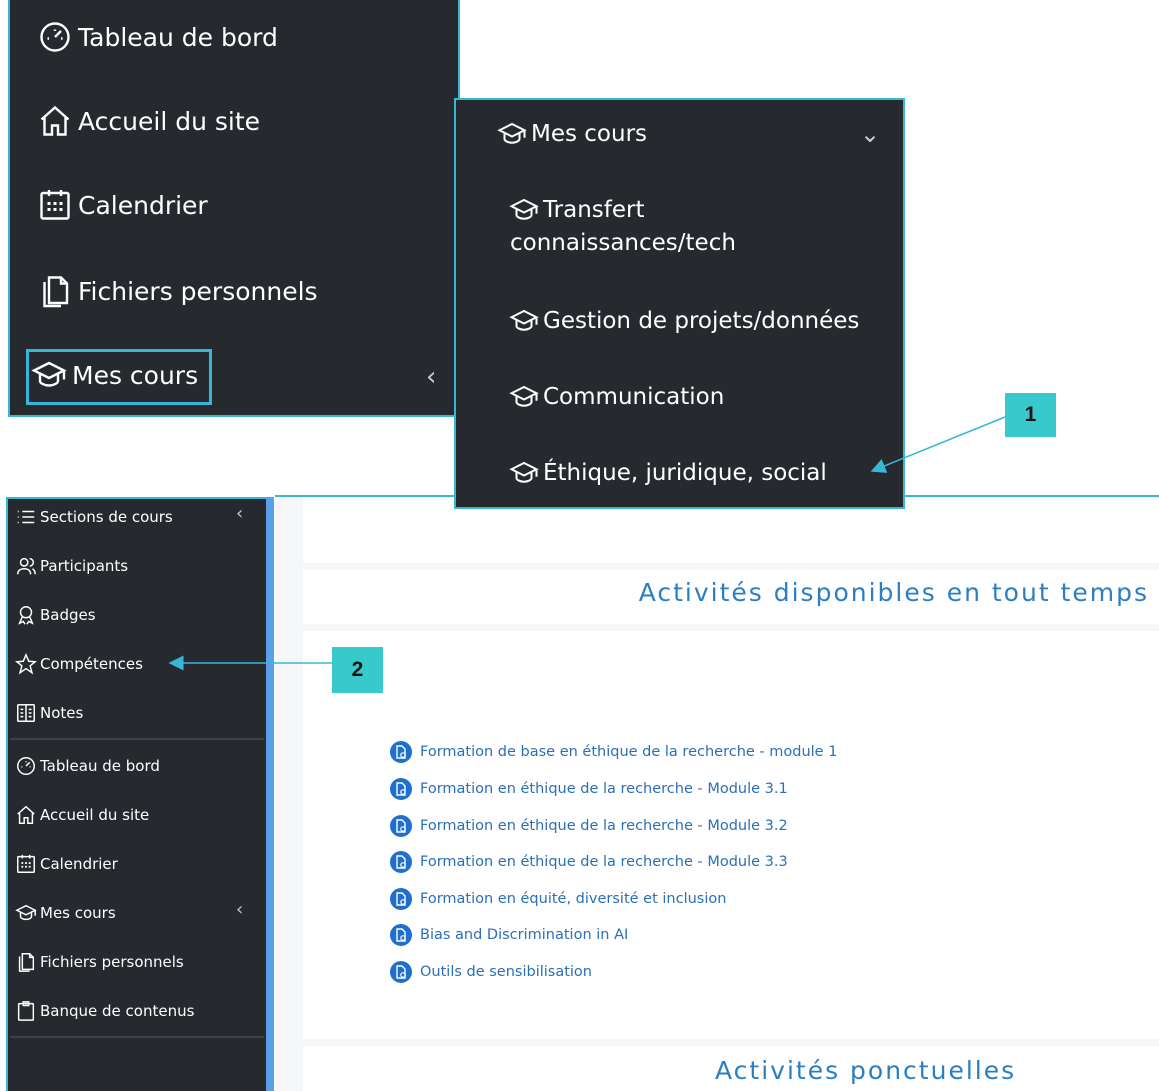  Describe the element at coordinates (1030, 415) in the screenshot. I see `callout-badge-1: 1` at that location.